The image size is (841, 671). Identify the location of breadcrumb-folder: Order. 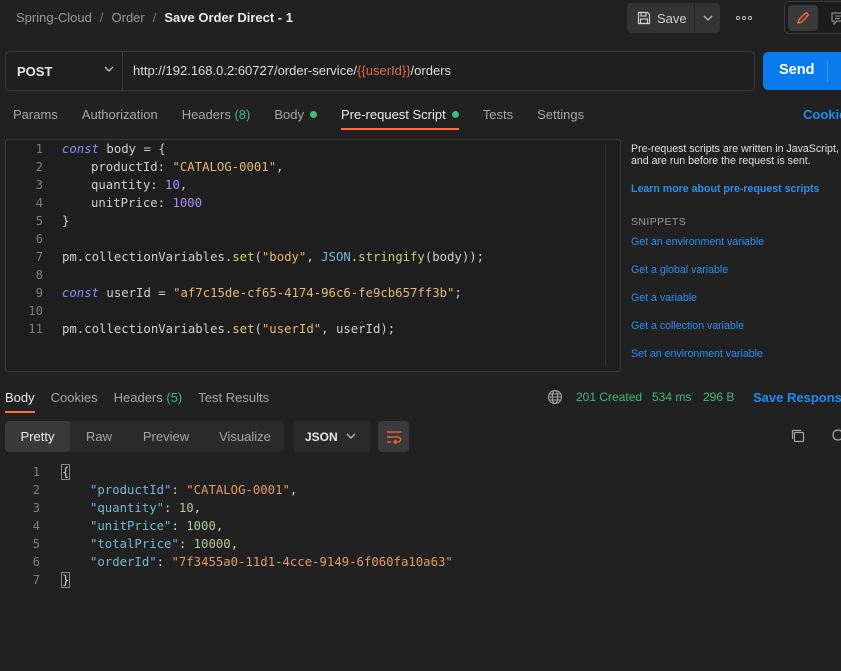
(128, 17).